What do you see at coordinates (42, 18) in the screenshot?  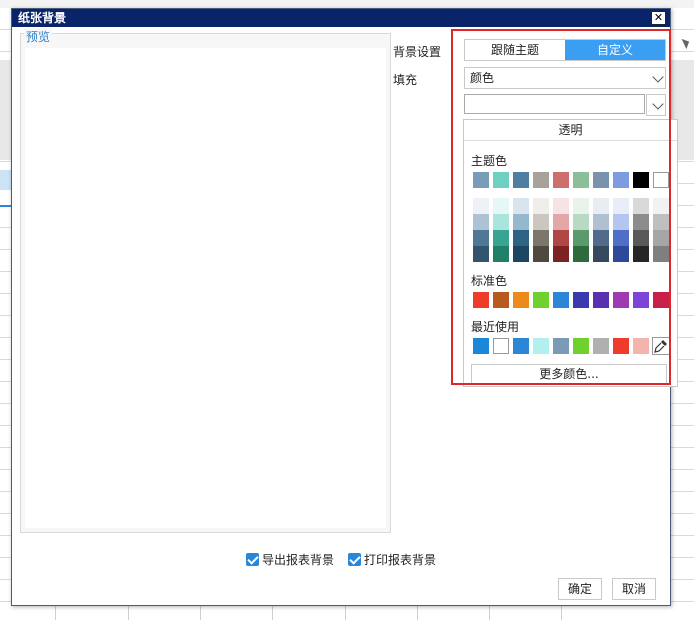 I see `dialog-title: 纸张背景` at bounding box center [42, 18].